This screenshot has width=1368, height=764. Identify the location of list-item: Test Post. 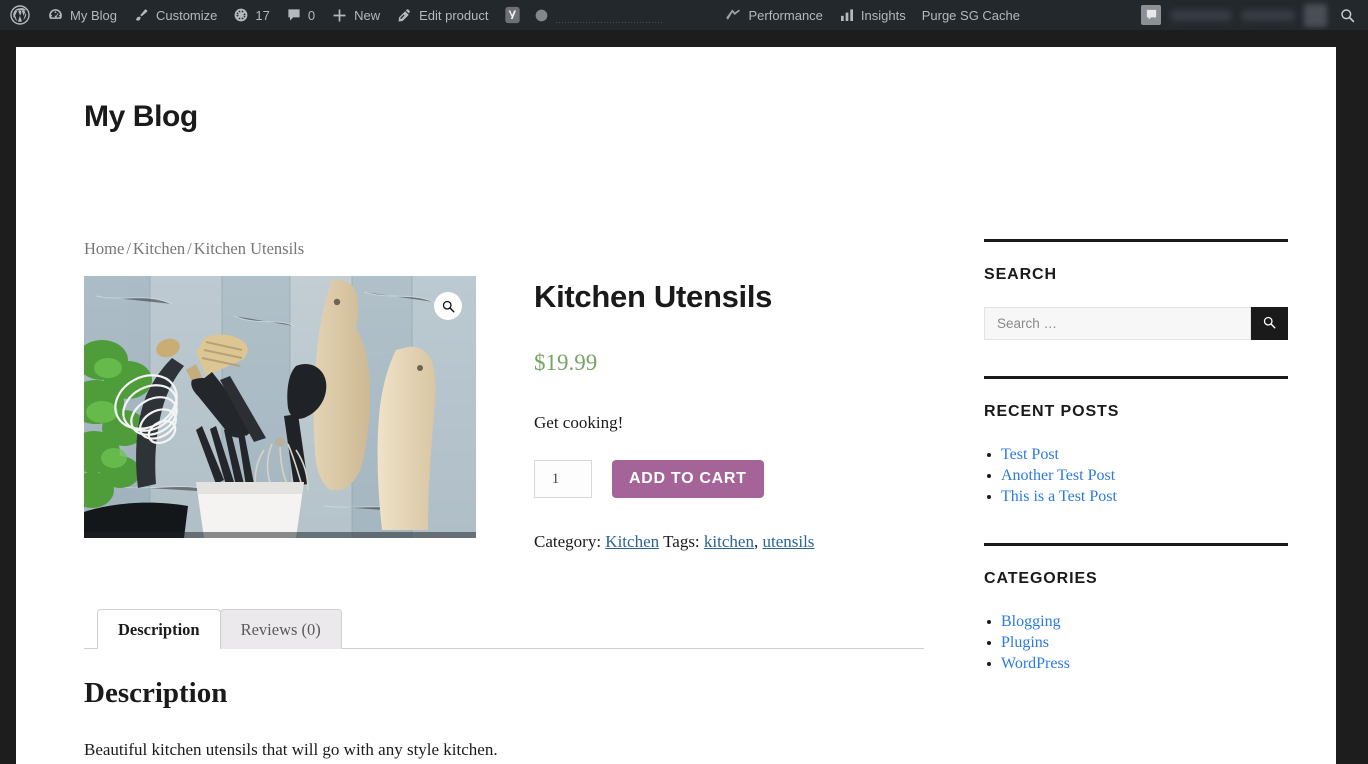
(1136, 454).